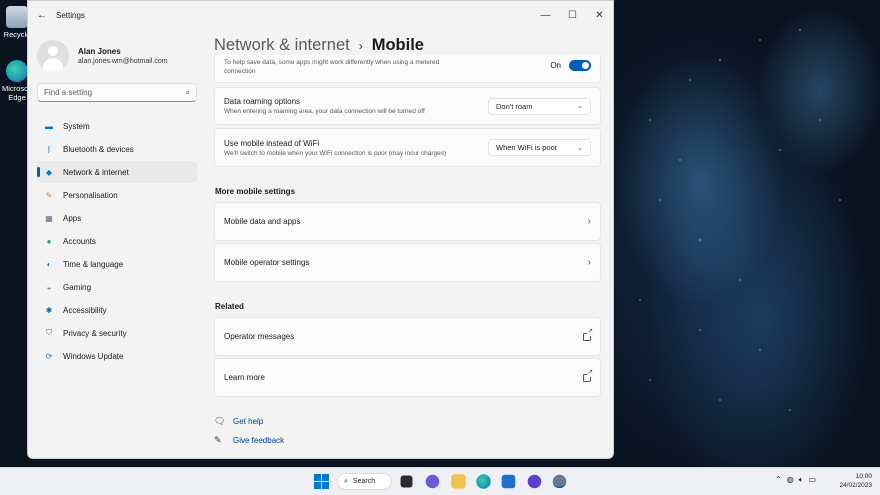 Image resolution: width=880 pixels, height=495 pixels. What do you see at coordinates (432, 481) in the screenshot?
I see `chat-app-icon` at bounding box center [432, 481].